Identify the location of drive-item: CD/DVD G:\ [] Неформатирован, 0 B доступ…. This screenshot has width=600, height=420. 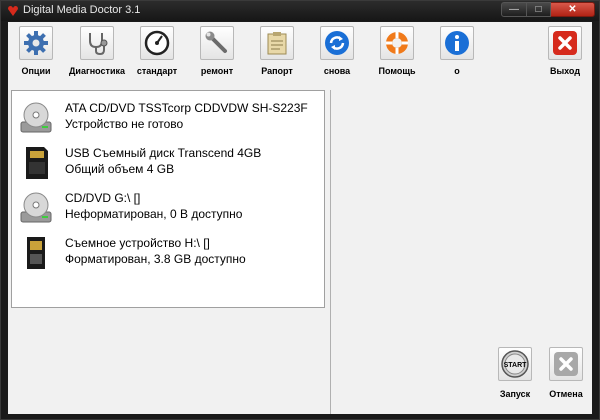
(168, 208).